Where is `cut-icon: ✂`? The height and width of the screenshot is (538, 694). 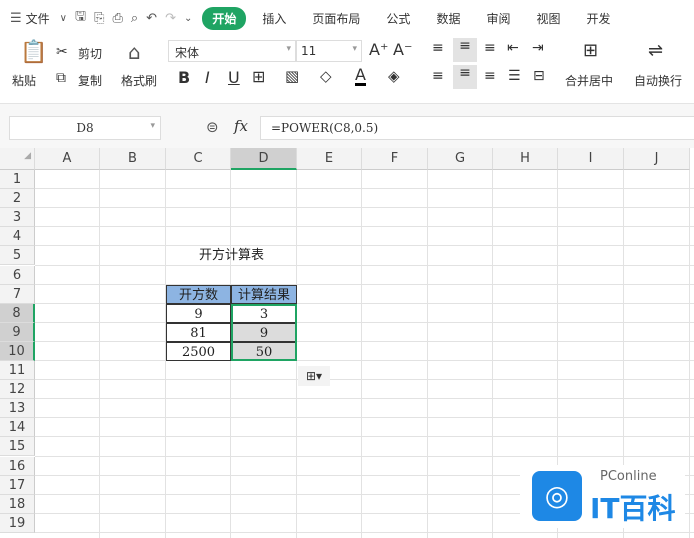
cut-icon: ✂ is located at coordinates (62, 52).